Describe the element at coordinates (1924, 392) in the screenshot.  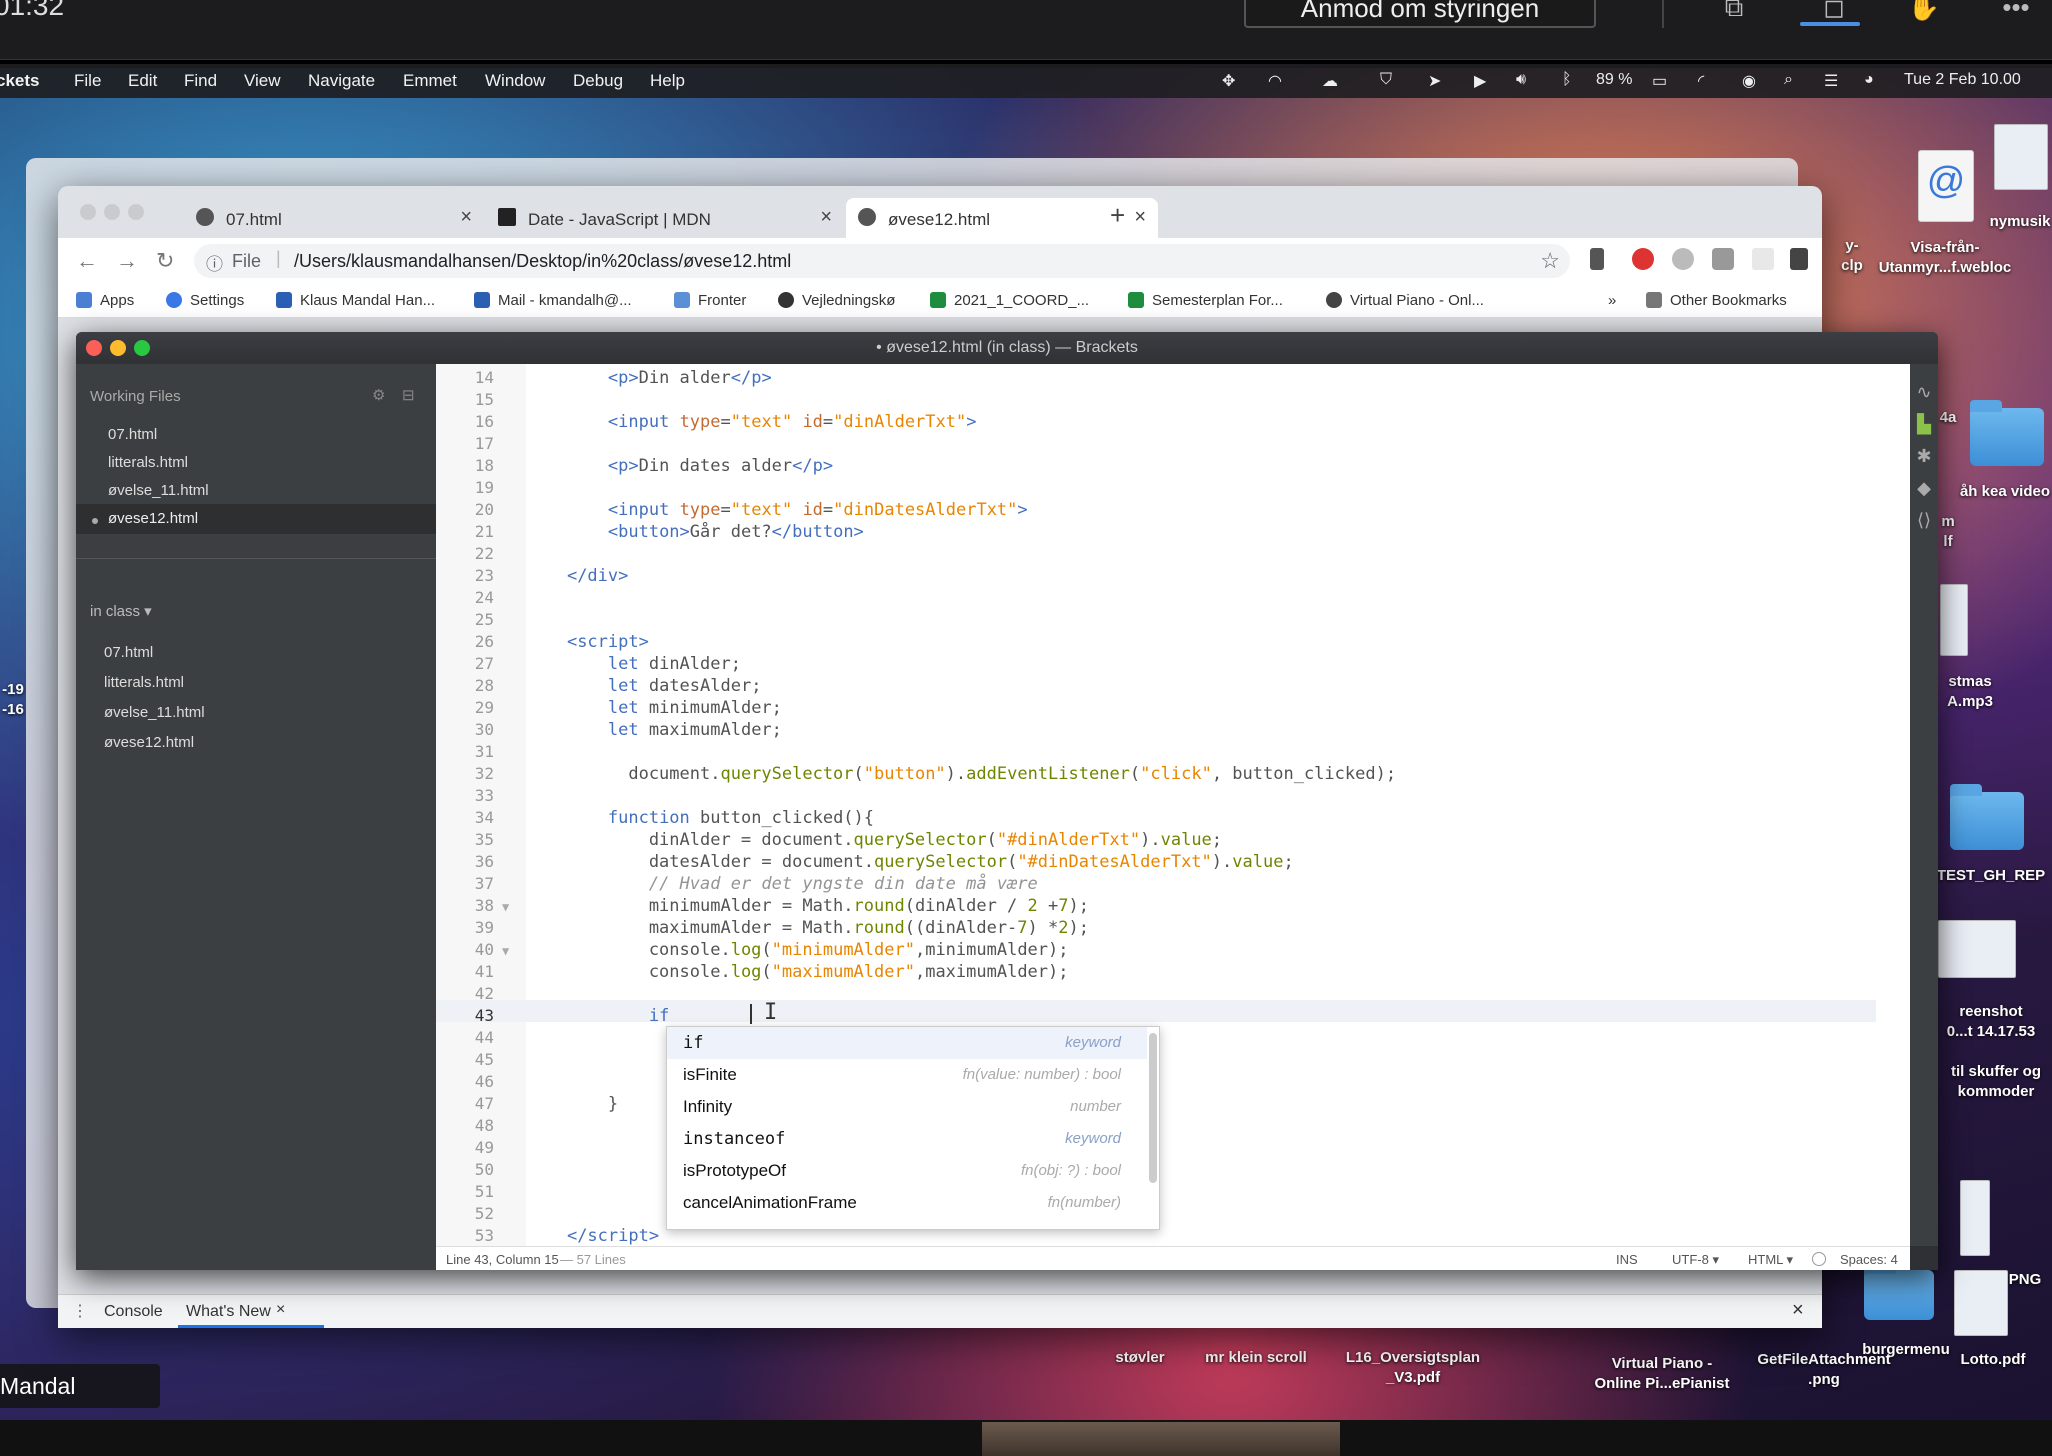
I see `live-preview-icon: ∿` at that location.